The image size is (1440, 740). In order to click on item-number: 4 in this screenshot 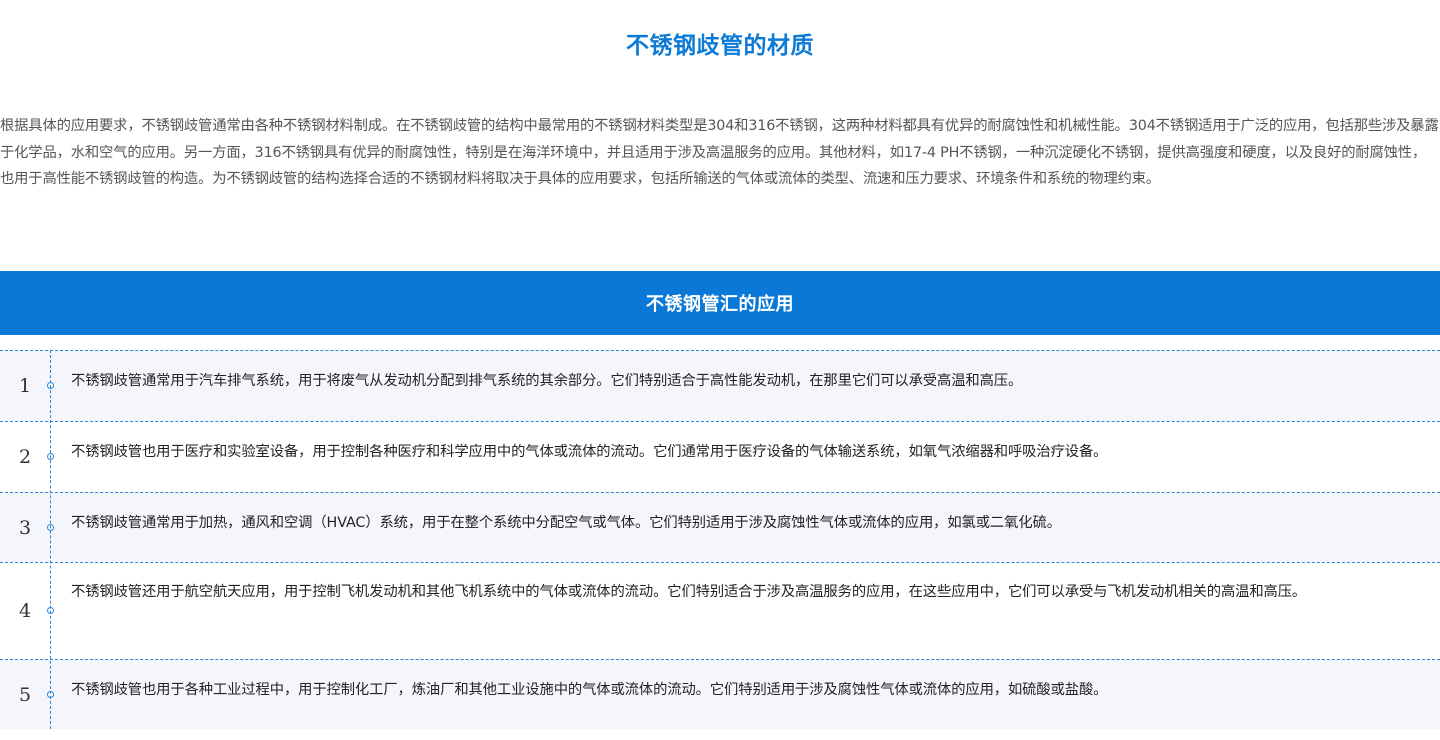, I will do `click(25, 611)`.